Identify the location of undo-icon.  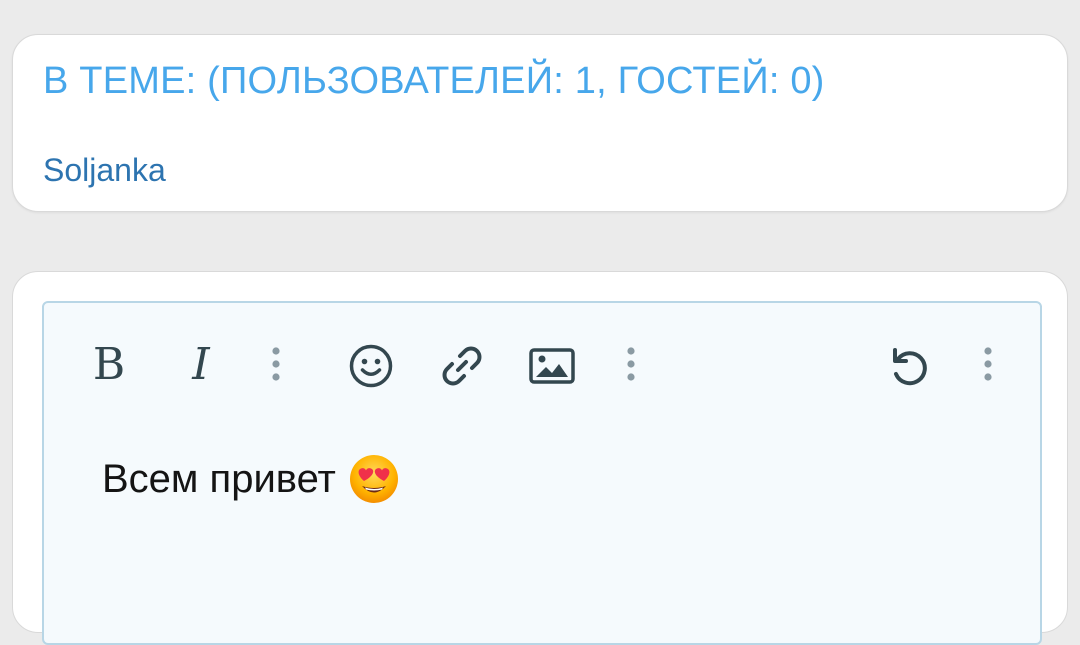
(910, 367).